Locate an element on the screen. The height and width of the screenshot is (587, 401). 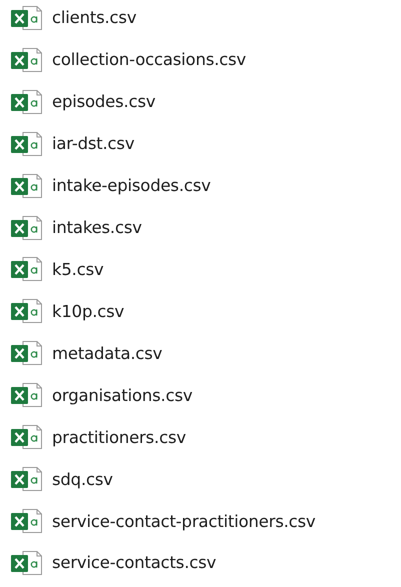
file-name: collection-occasions.csv is located at coordinates (149, 60).